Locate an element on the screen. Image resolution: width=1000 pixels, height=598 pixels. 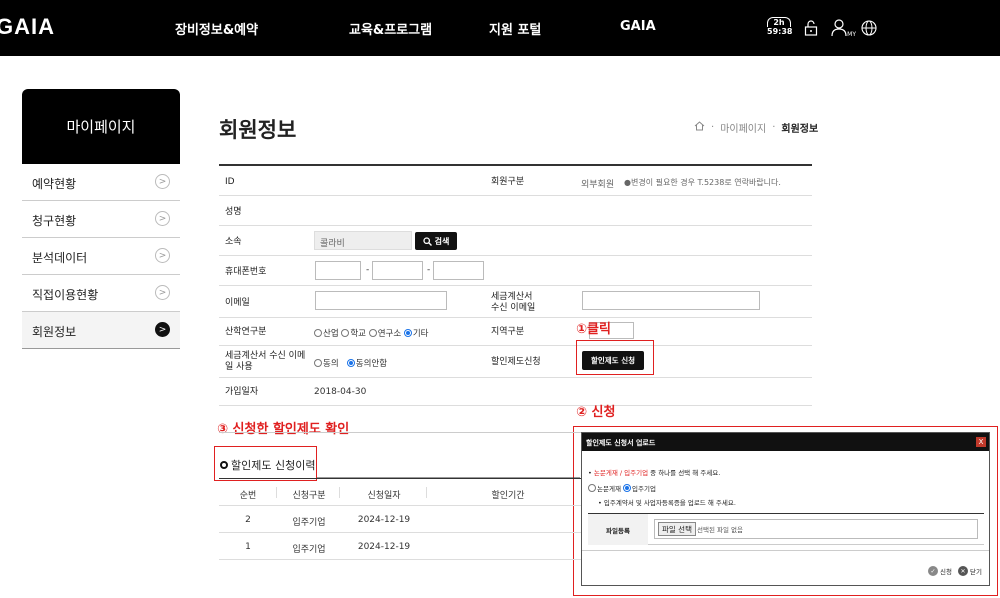
modal-close-x-button: X is located at coordinates (981, 442).